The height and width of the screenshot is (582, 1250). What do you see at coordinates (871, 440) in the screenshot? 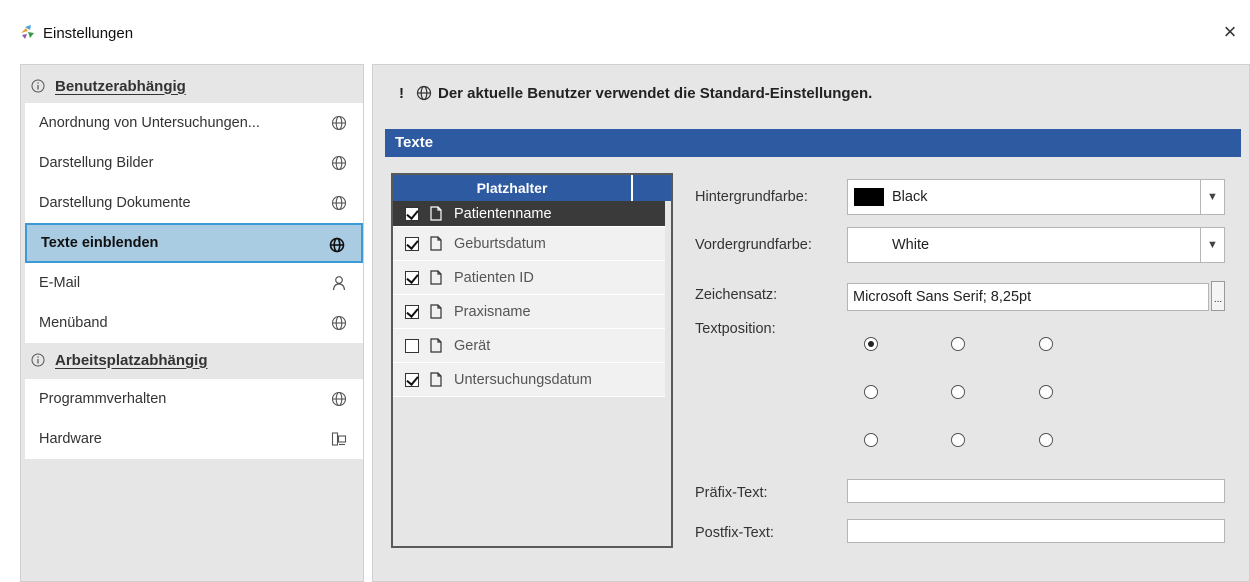
I see `position-radio-bottom-left` at bounding box center [871, 440].